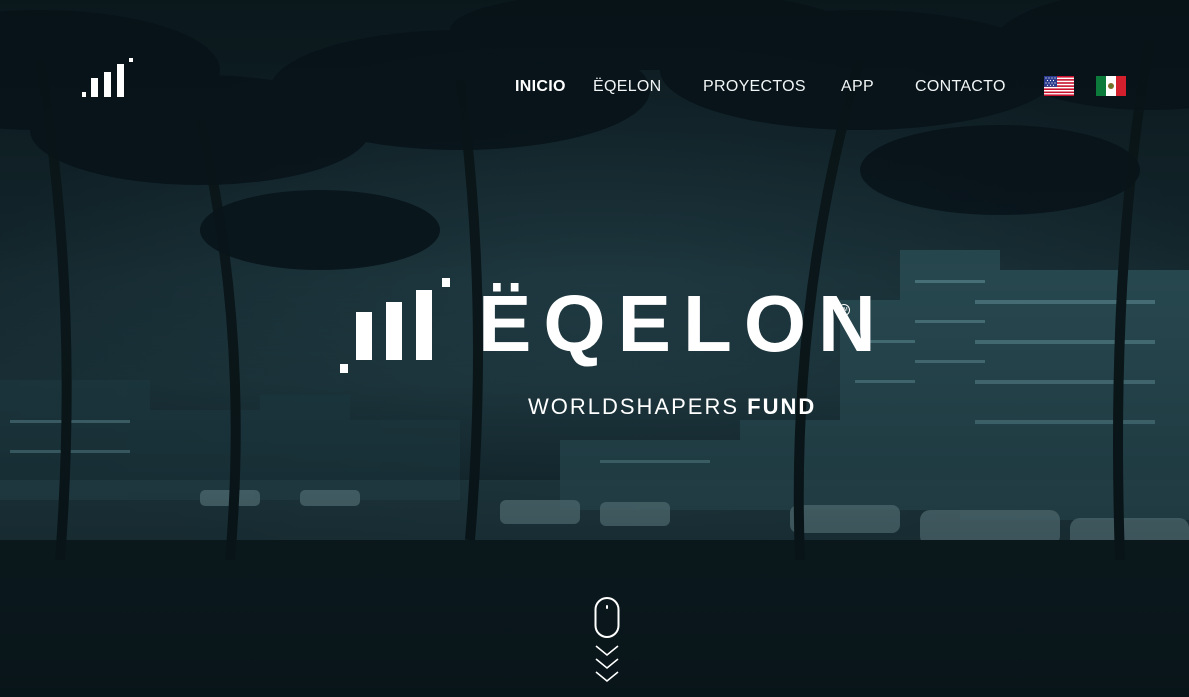 This screenshot has height=697, width=1189. I want to click on nav-item-eqelon: ËQELON, so click(627, 87).